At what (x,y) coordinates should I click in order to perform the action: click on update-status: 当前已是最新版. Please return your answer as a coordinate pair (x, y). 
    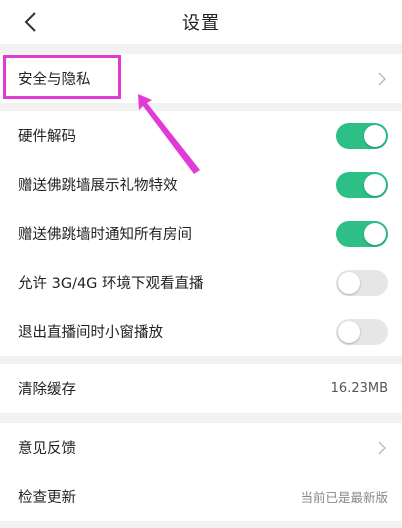
    Looking at the image, I should click on (344, 497).